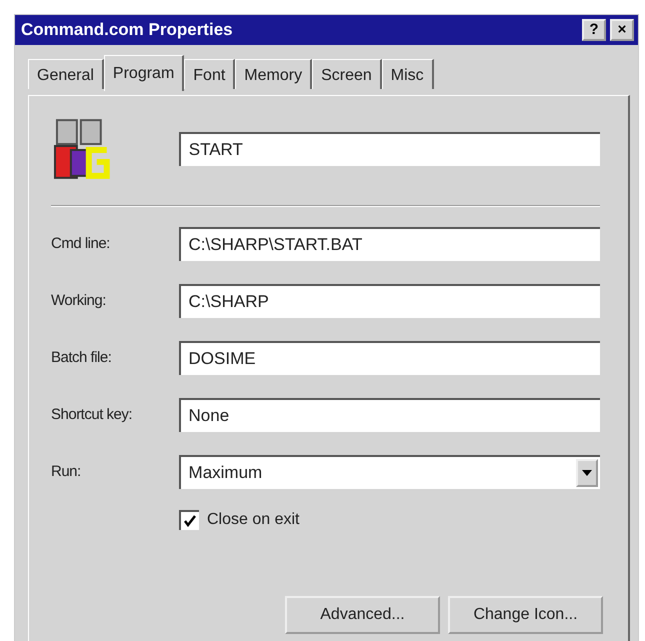 Image resolution: width=645 pixels, height=641 pixels. Describe the element at coordinates (66, 74) in the screenshot. I see `tab: General` at that location.